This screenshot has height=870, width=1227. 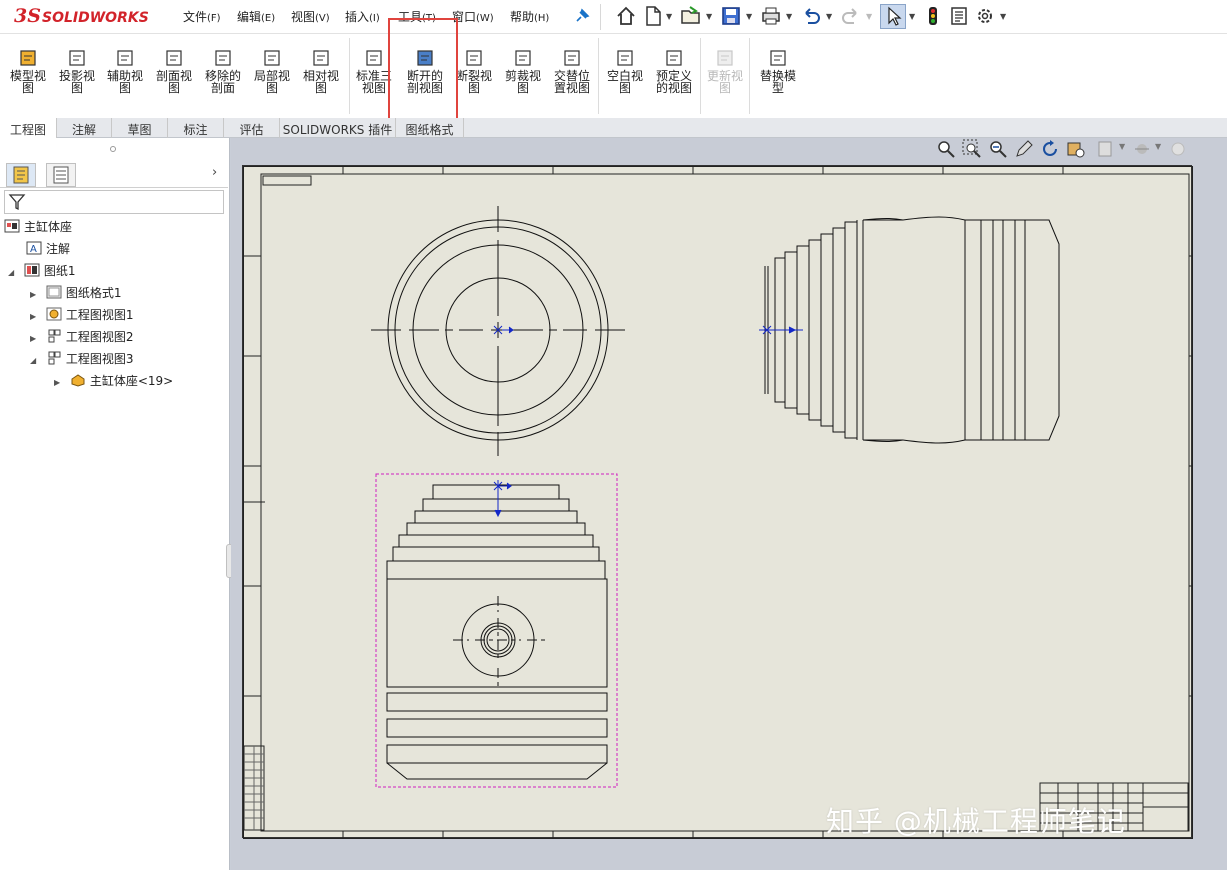 I want to click on feature-tree-icon, so click(x=21, y=175).